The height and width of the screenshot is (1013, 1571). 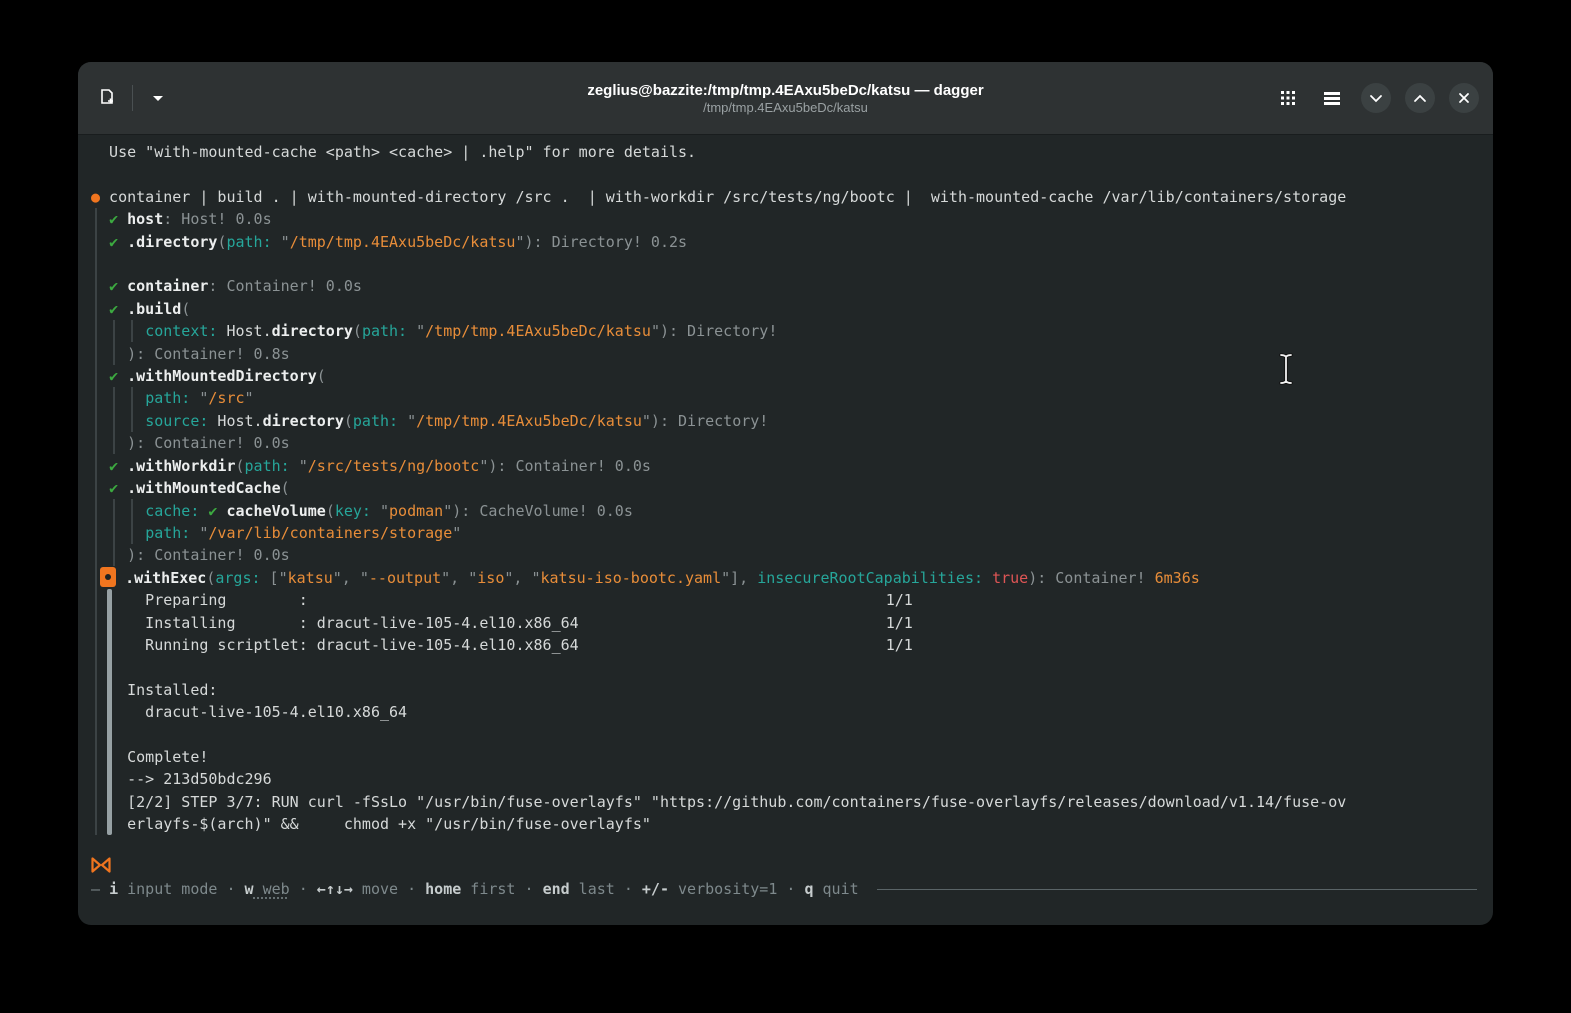 What do you see at coordinates (190, 219) in the screenshot?
I see `terminal-line: ✔ host: Host! 0.0s` at bounding box center [190, 219].